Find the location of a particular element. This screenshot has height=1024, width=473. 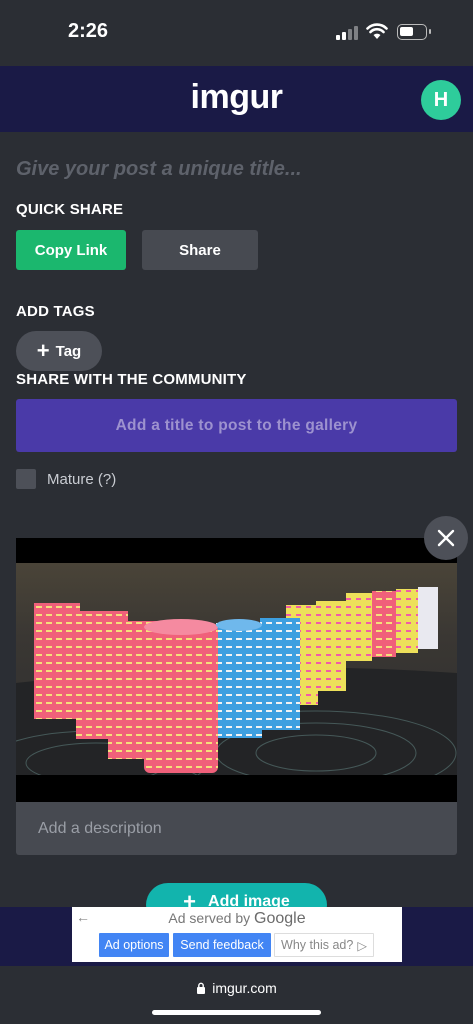

image-description-input is located at coordinates (236, 828).